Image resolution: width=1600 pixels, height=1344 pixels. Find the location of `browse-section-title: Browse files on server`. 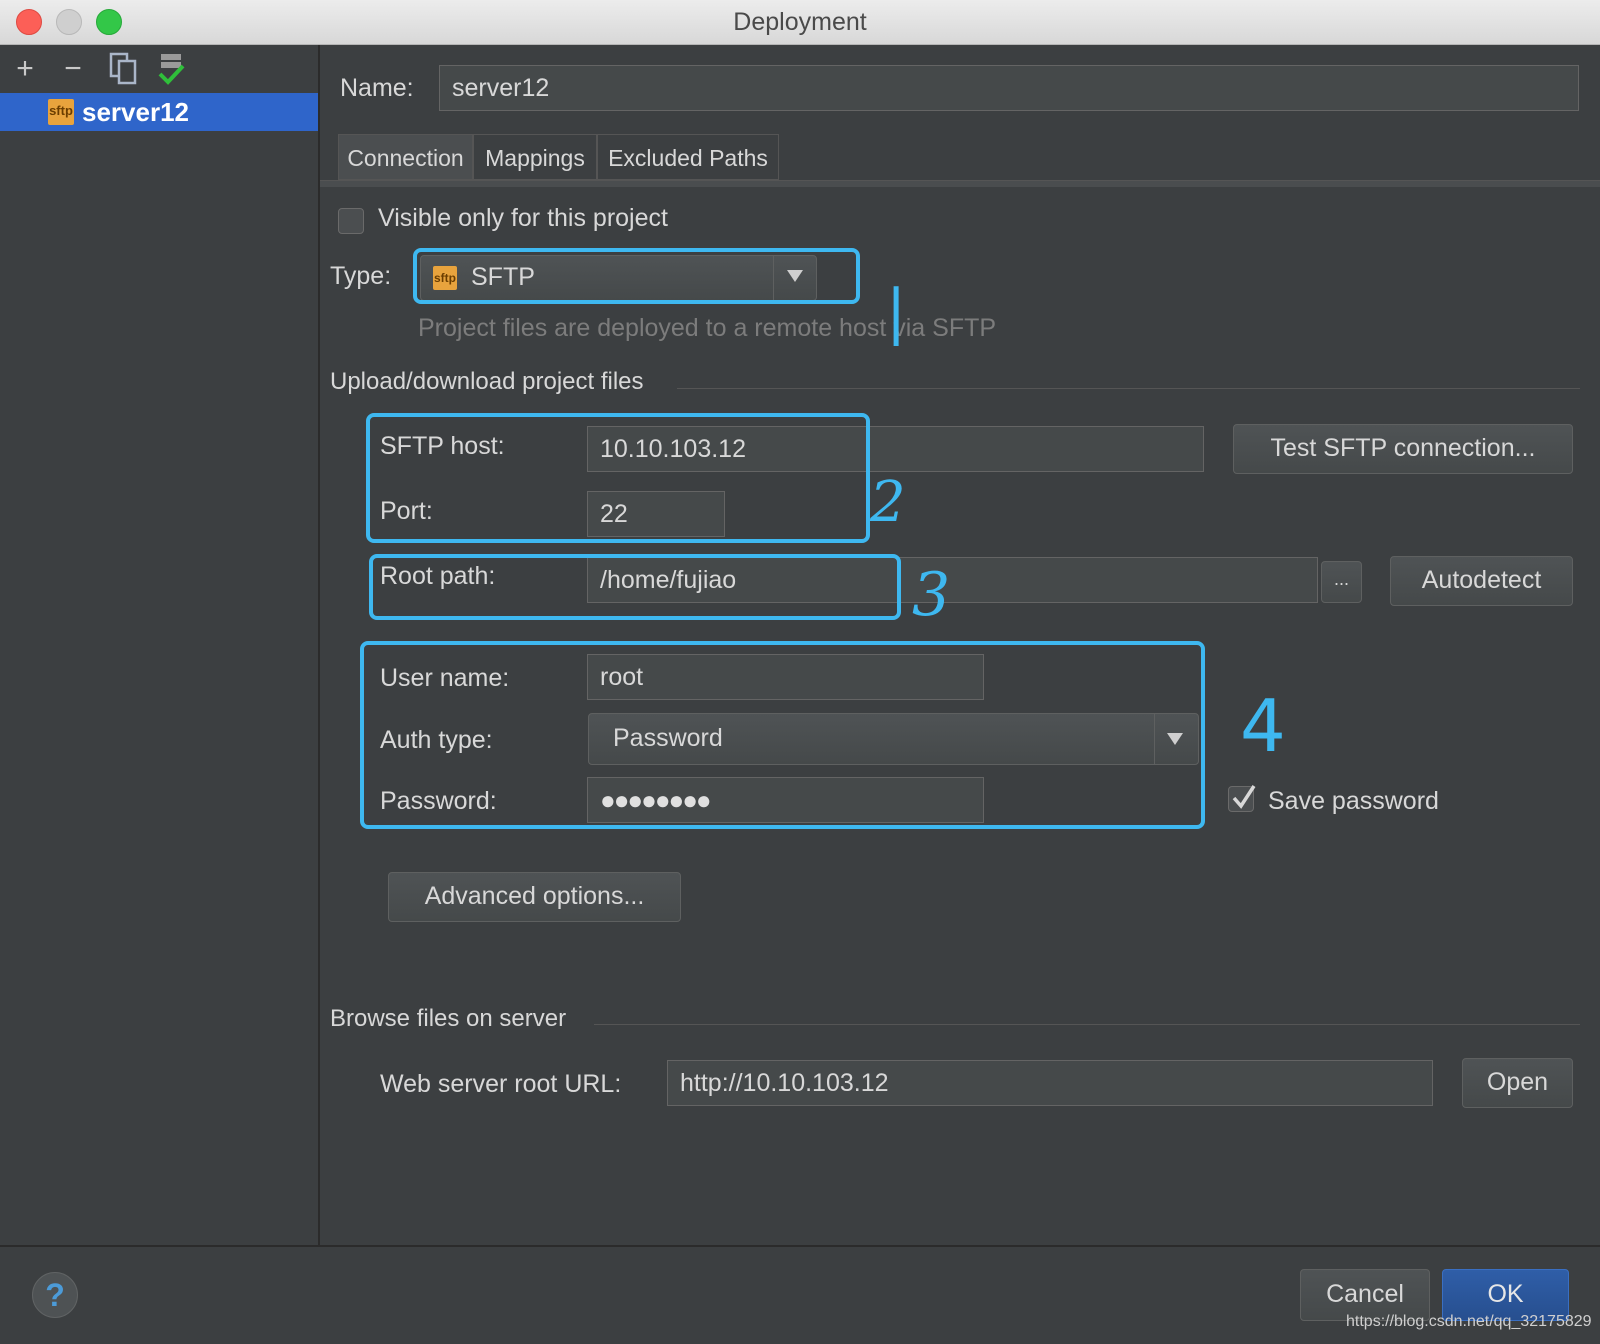

browse-section-title: Browse files on server is located at coordinates (448, 1018).